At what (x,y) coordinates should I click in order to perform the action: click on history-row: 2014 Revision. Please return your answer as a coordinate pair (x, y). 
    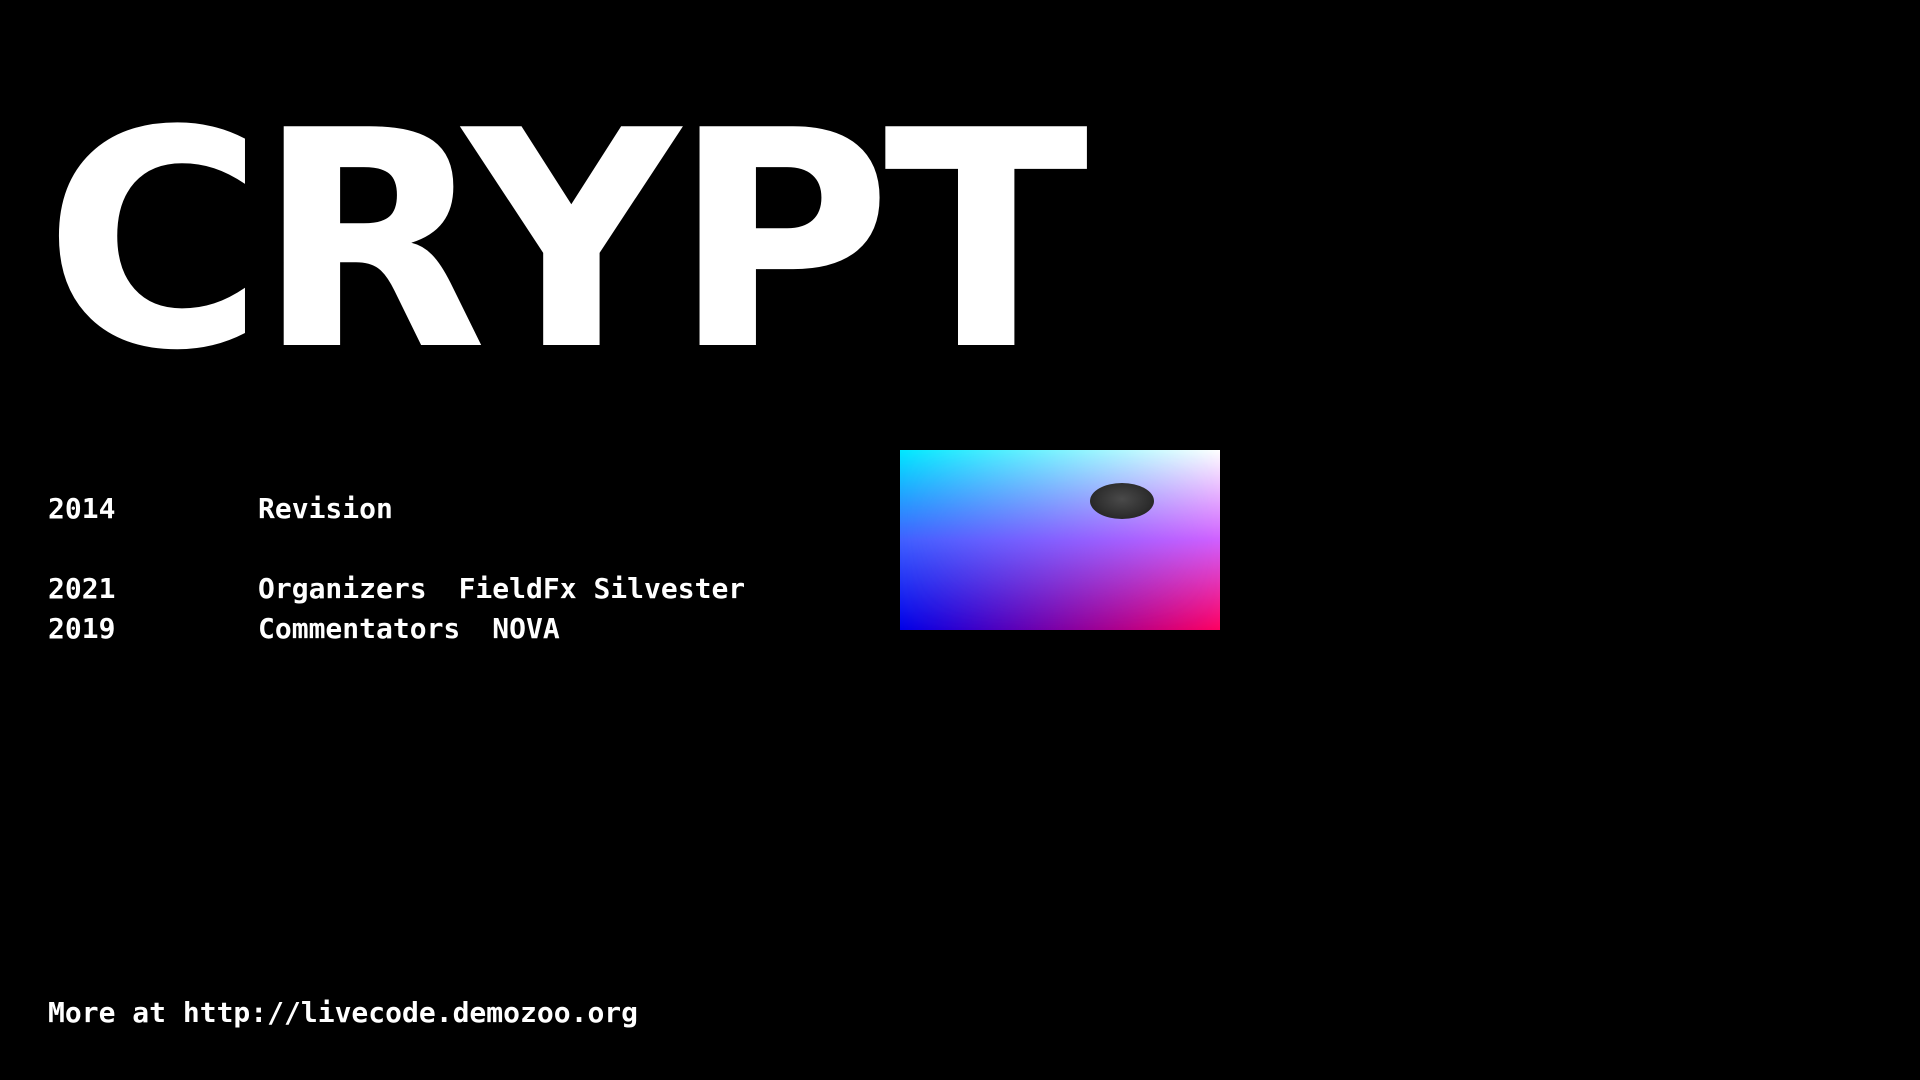
    Looking at the image, I should click on (396, 508).